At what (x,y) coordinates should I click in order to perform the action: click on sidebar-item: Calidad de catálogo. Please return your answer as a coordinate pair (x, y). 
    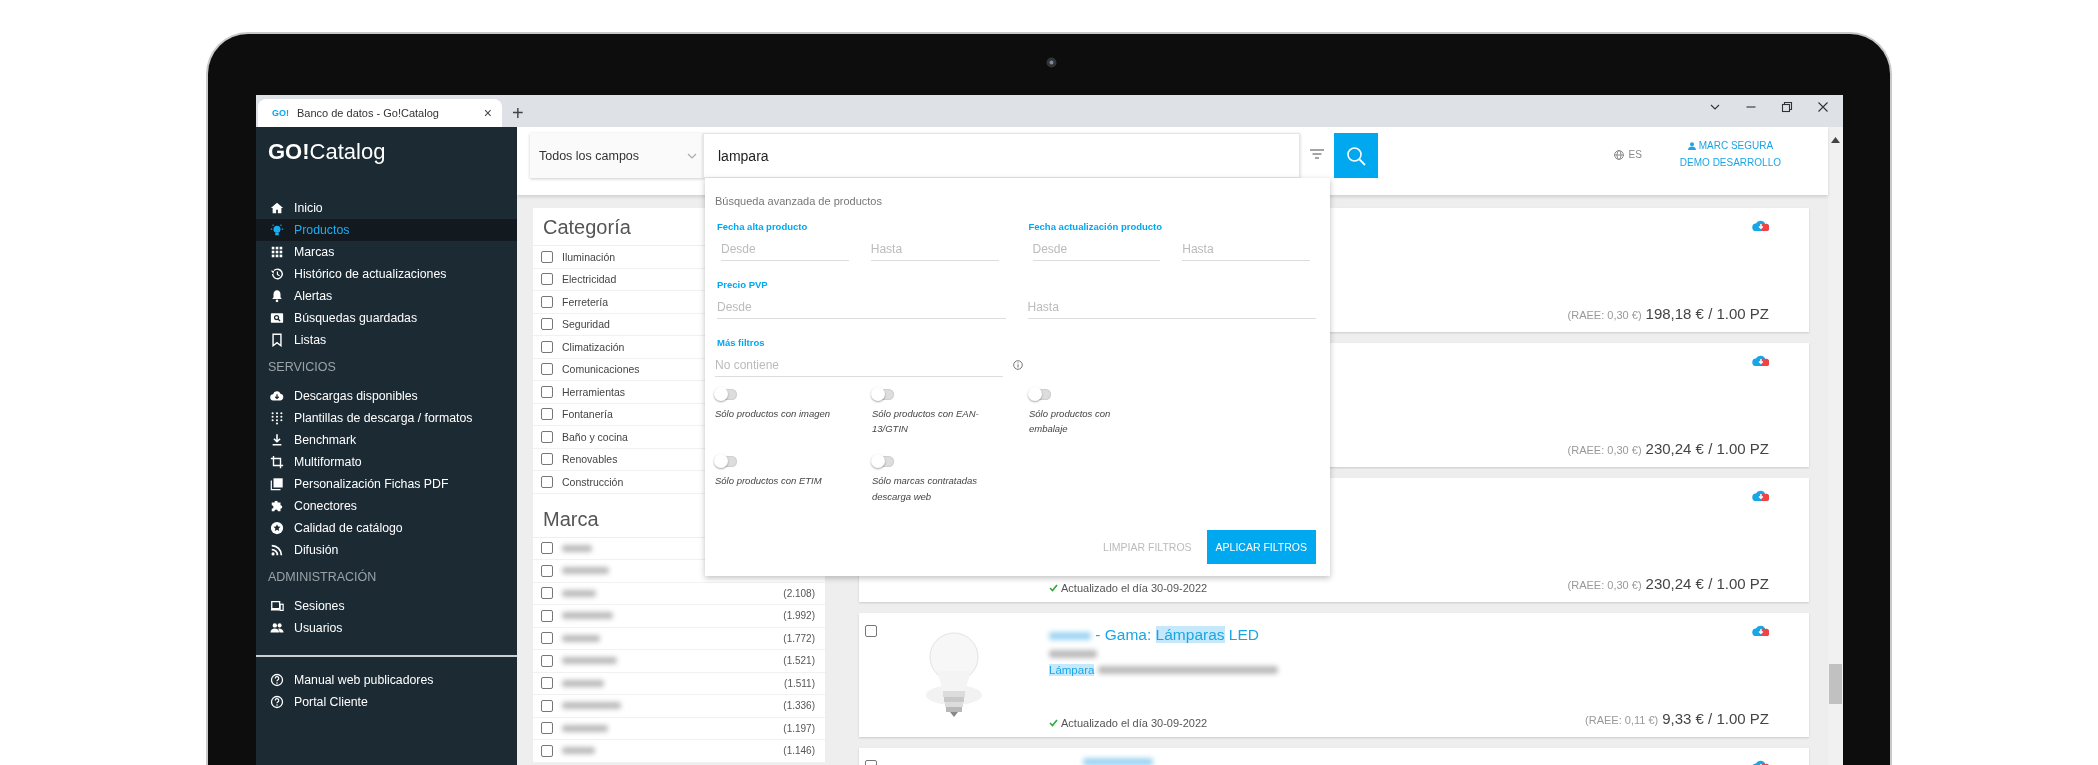
    Looking at the image, I should click on (386, 528).